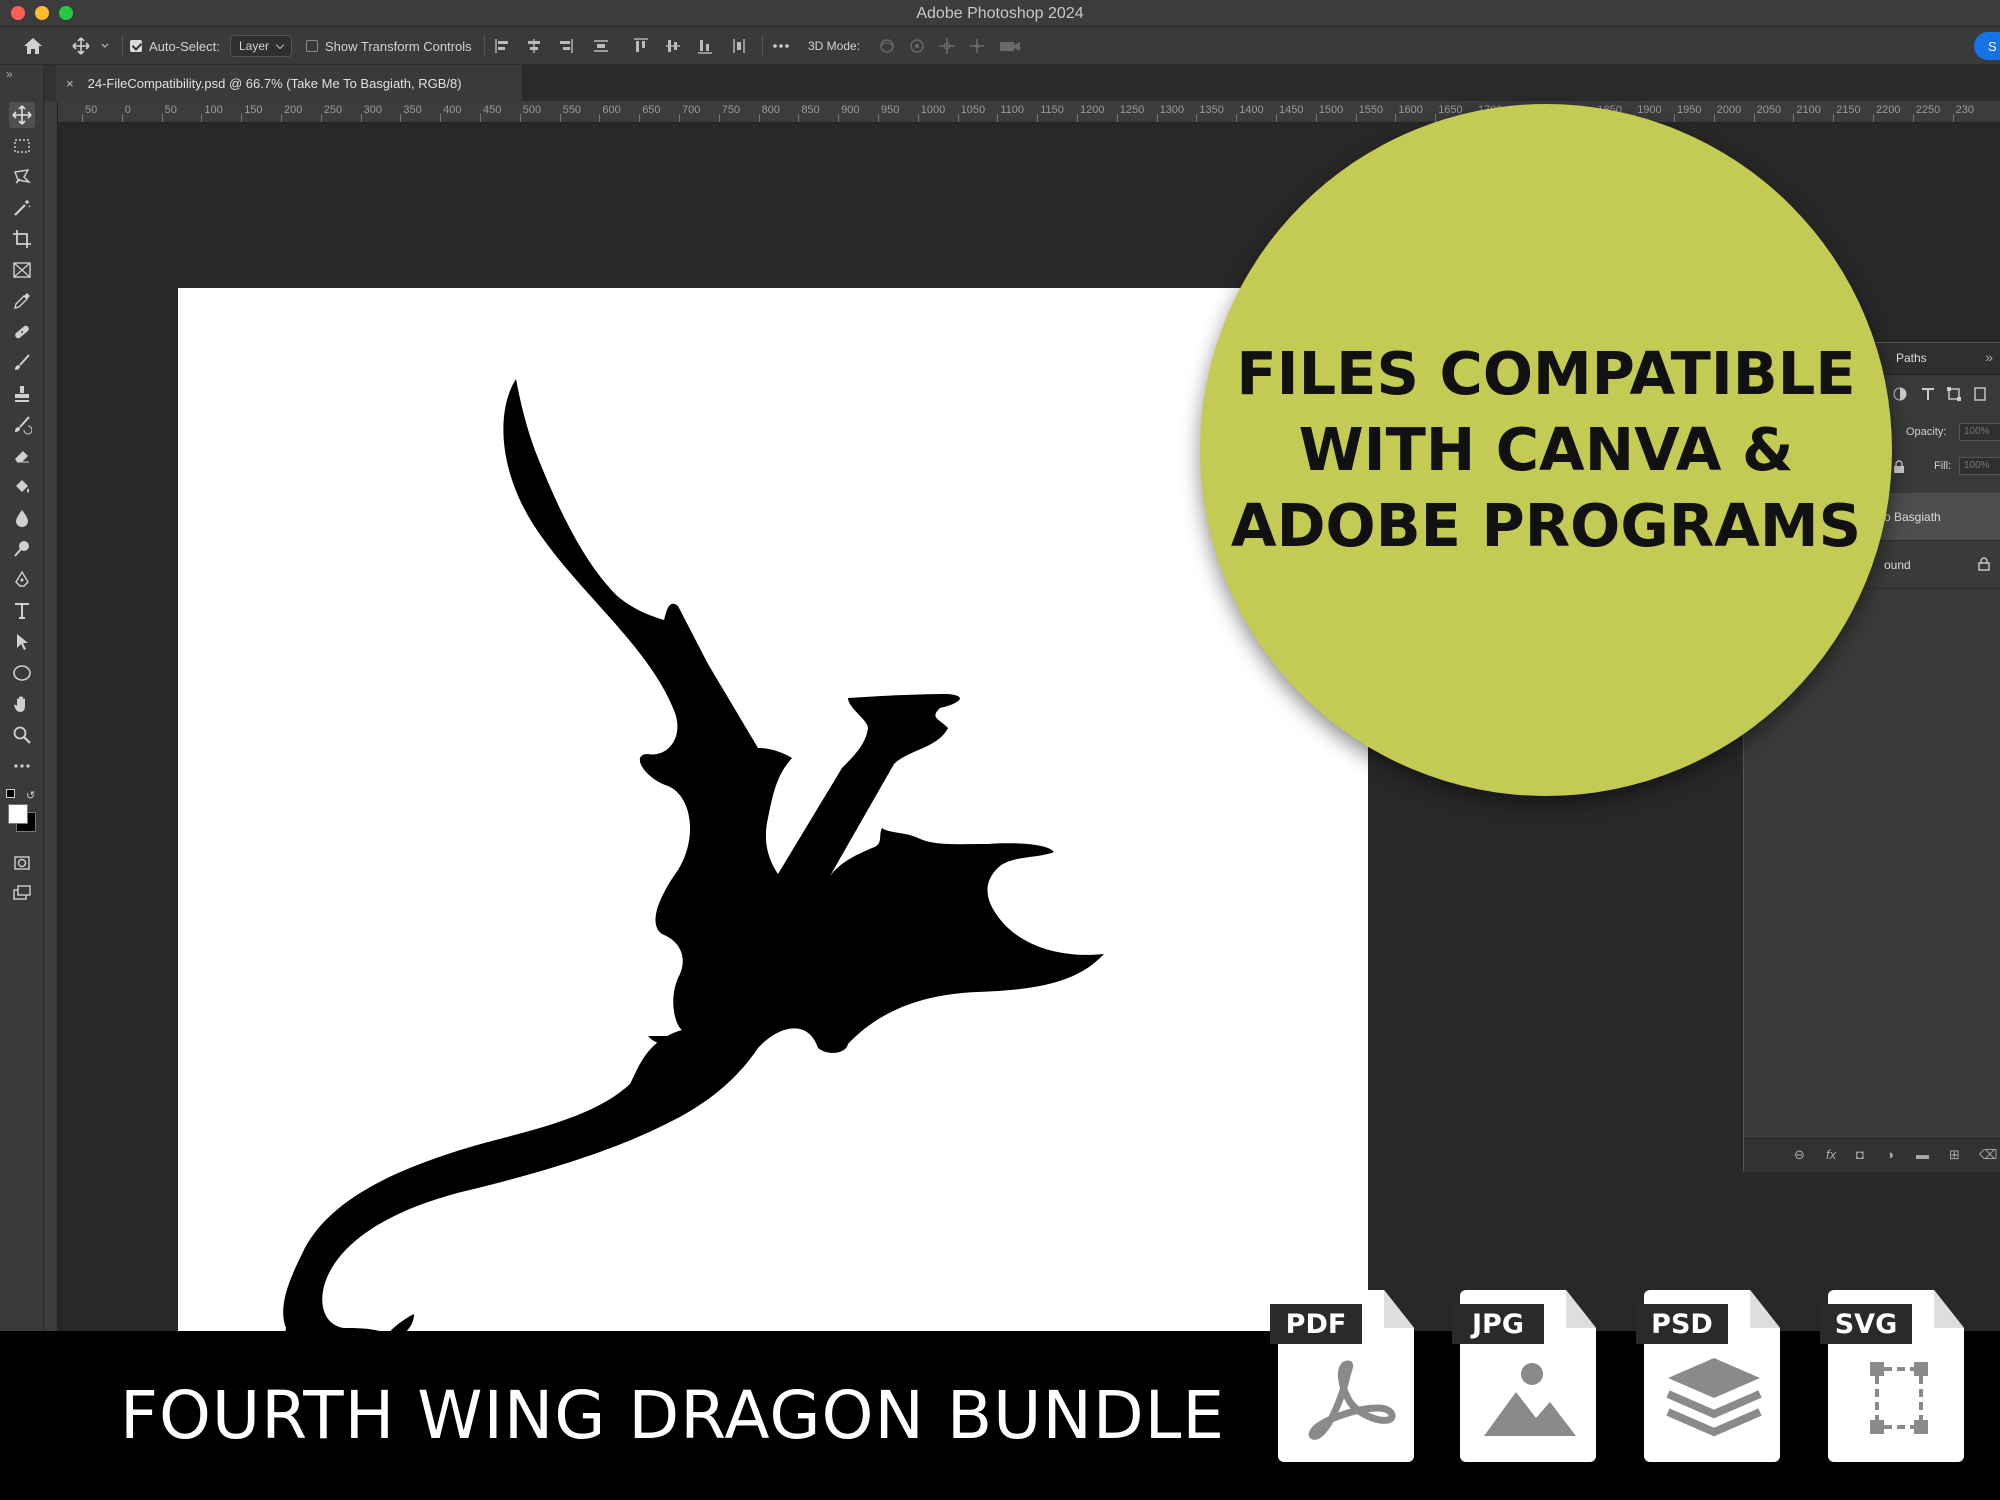 Image resolution: width=2000 pixels, height=1500 pixels. I want to click on ellipsis-icon, so click(22, 766).